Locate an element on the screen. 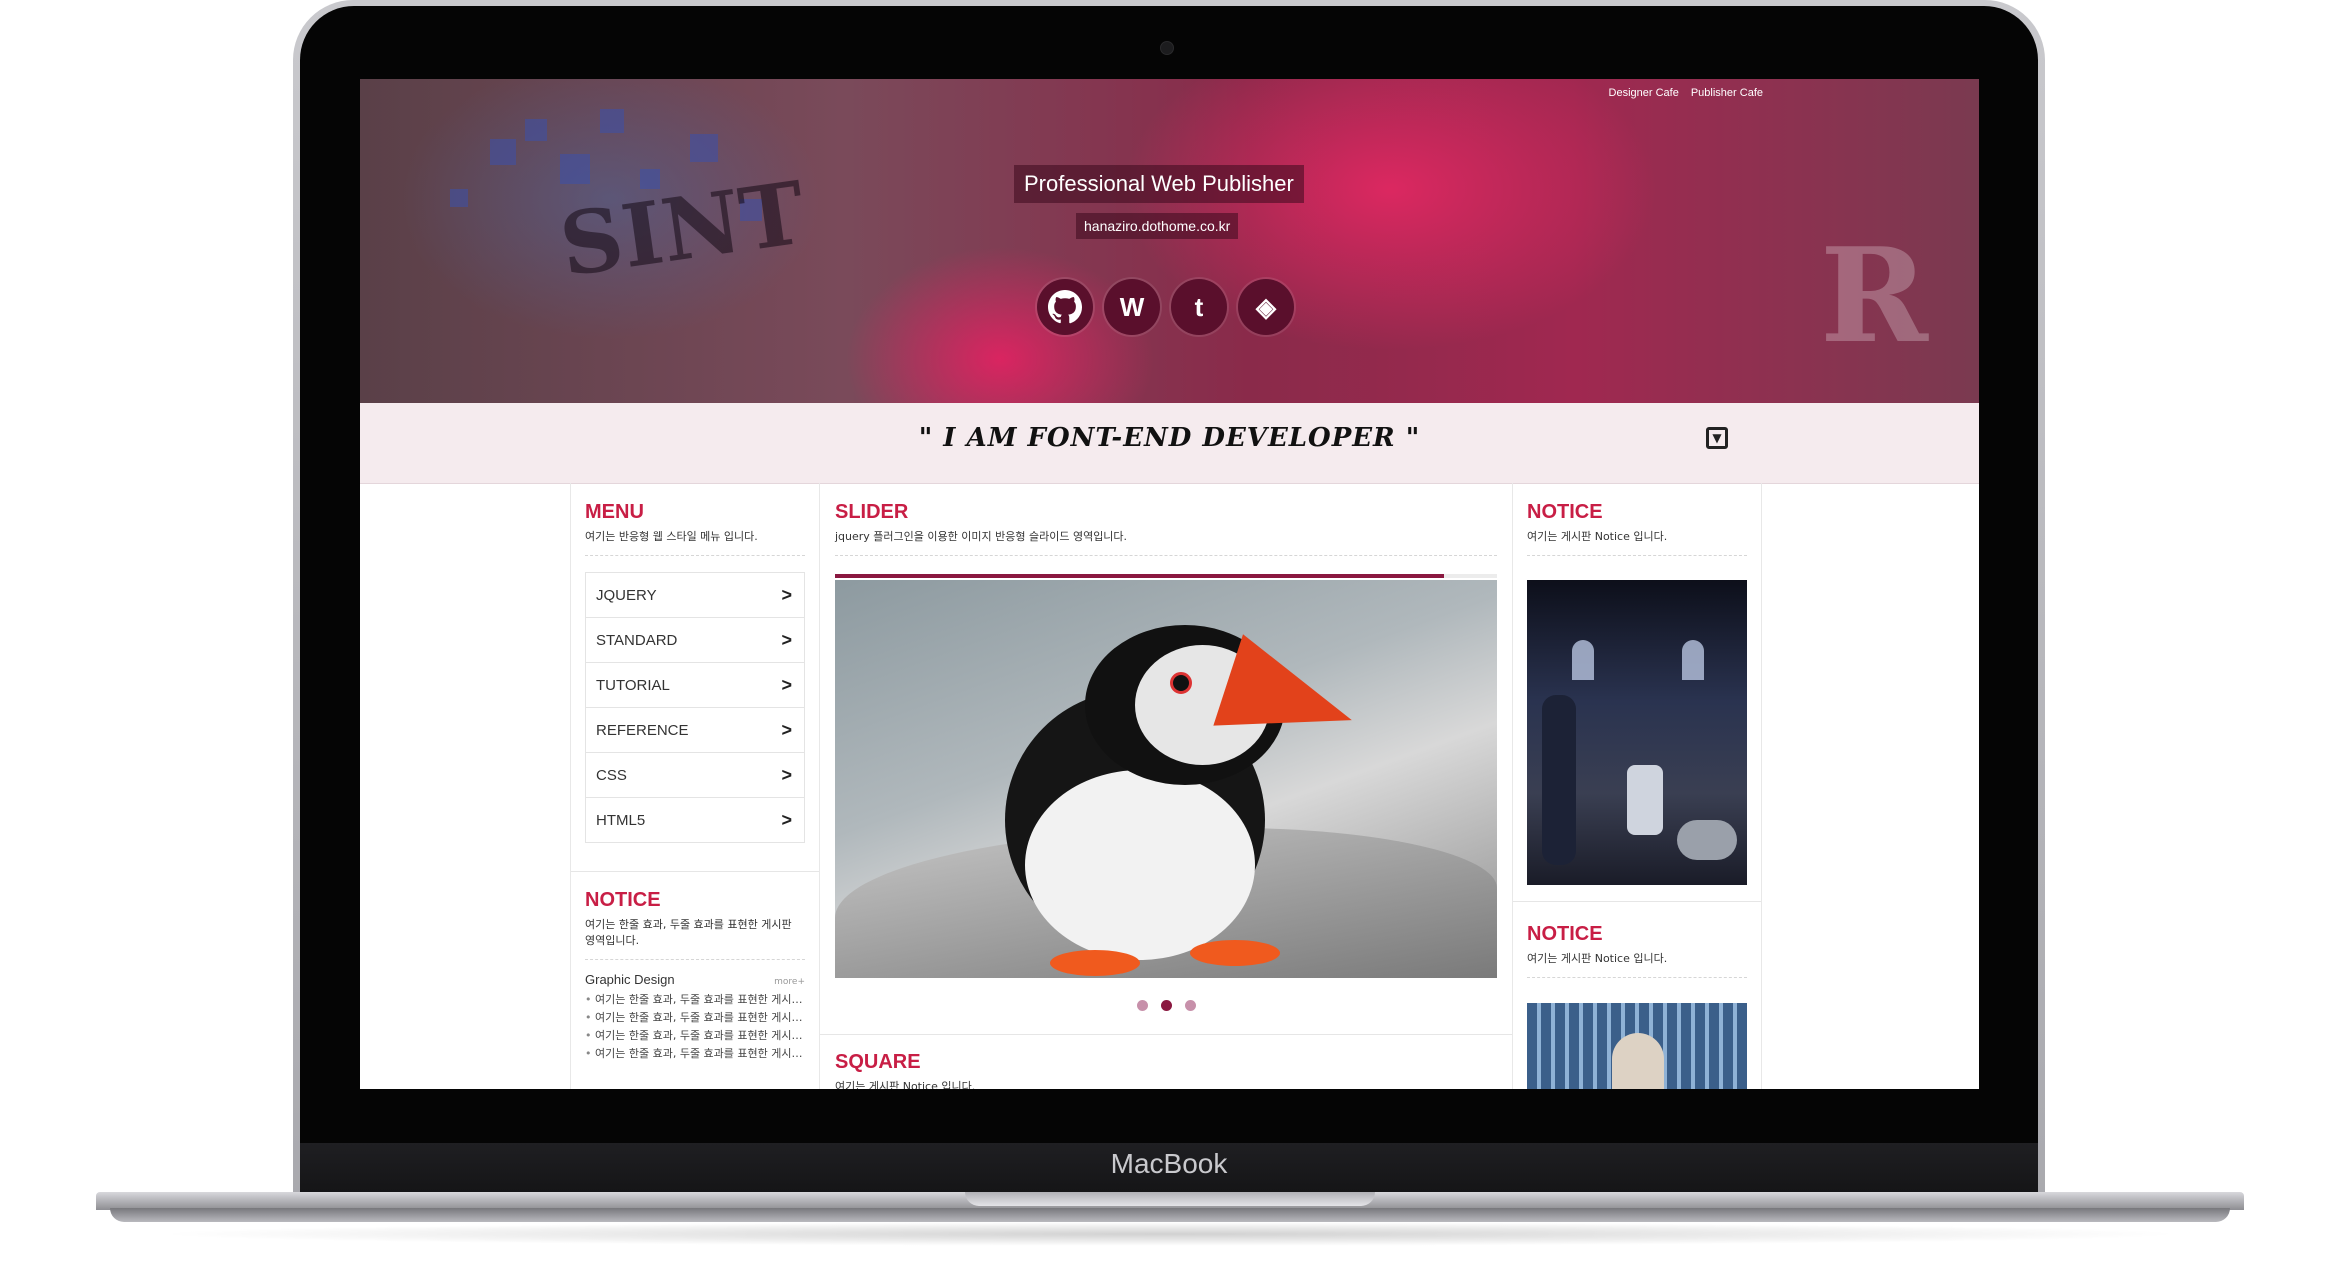 The height and width of the screenshot is (1263, 2336). laptop-brand-label: MacBook is located at coordinates (1169, 1163).